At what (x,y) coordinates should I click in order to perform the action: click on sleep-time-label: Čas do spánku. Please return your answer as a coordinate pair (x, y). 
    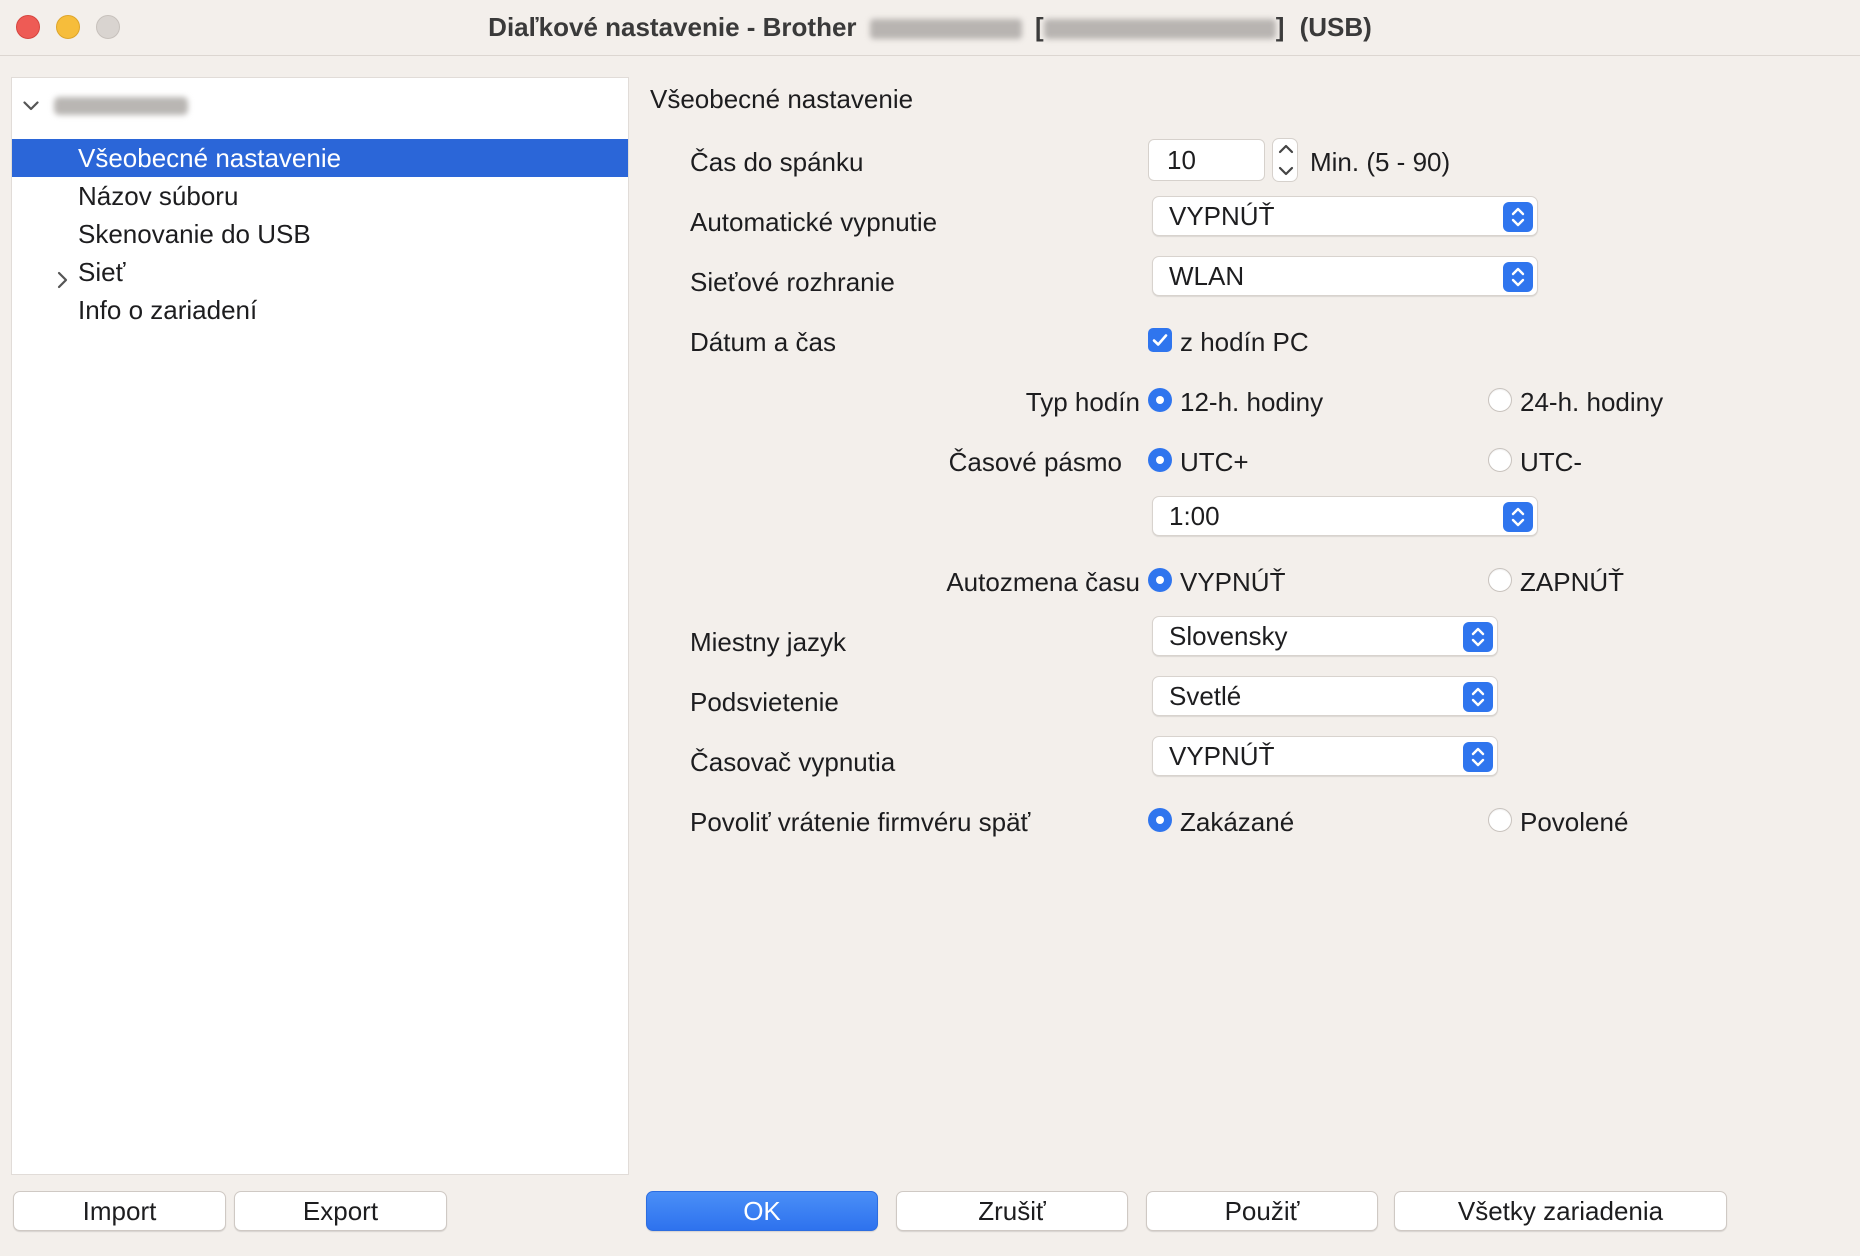
    Looking at the image, I should click on (777, 162).